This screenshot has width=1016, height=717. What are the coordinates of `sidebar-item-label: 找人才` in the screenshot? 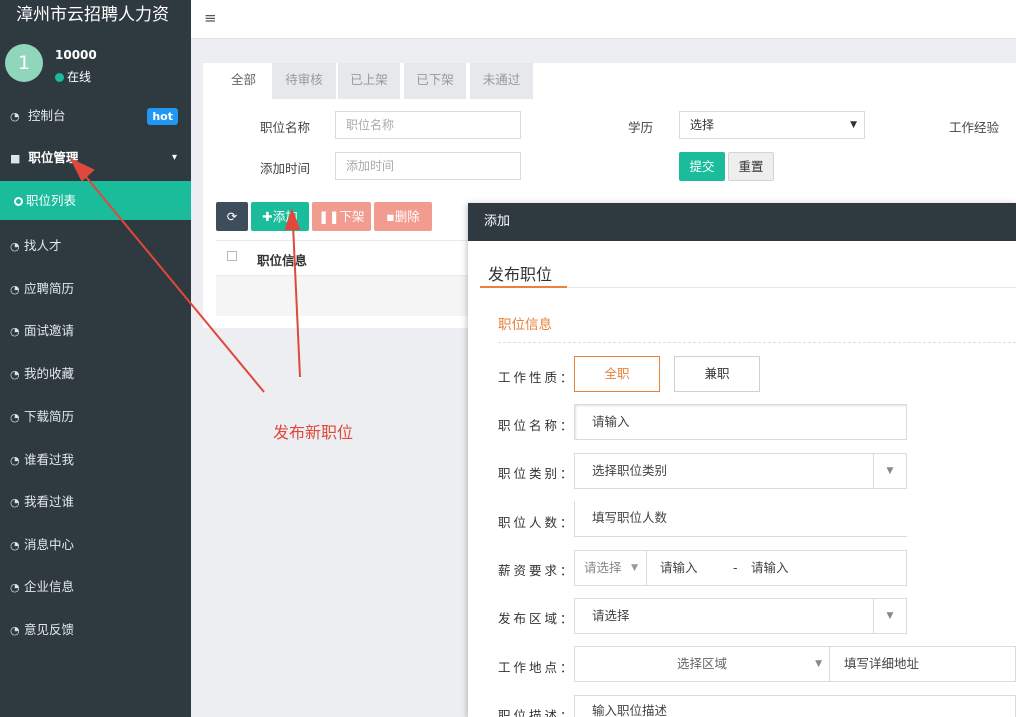 It's located at (43, 245).